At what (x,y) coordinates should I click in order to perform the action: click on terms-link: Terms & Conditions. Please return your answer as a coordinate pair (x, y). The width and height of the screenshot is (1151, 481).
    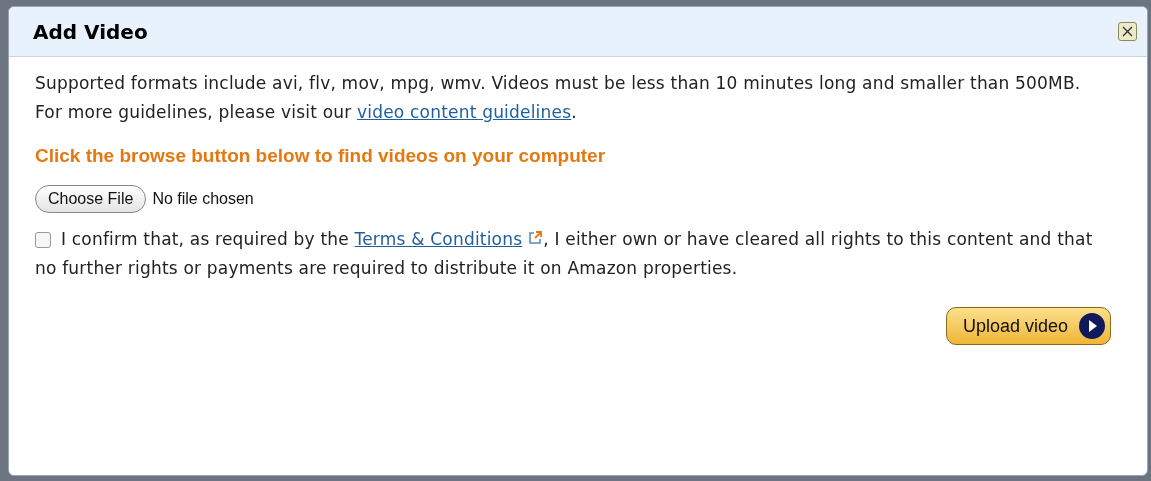
    Looking at the image, I should click on (438, 239).